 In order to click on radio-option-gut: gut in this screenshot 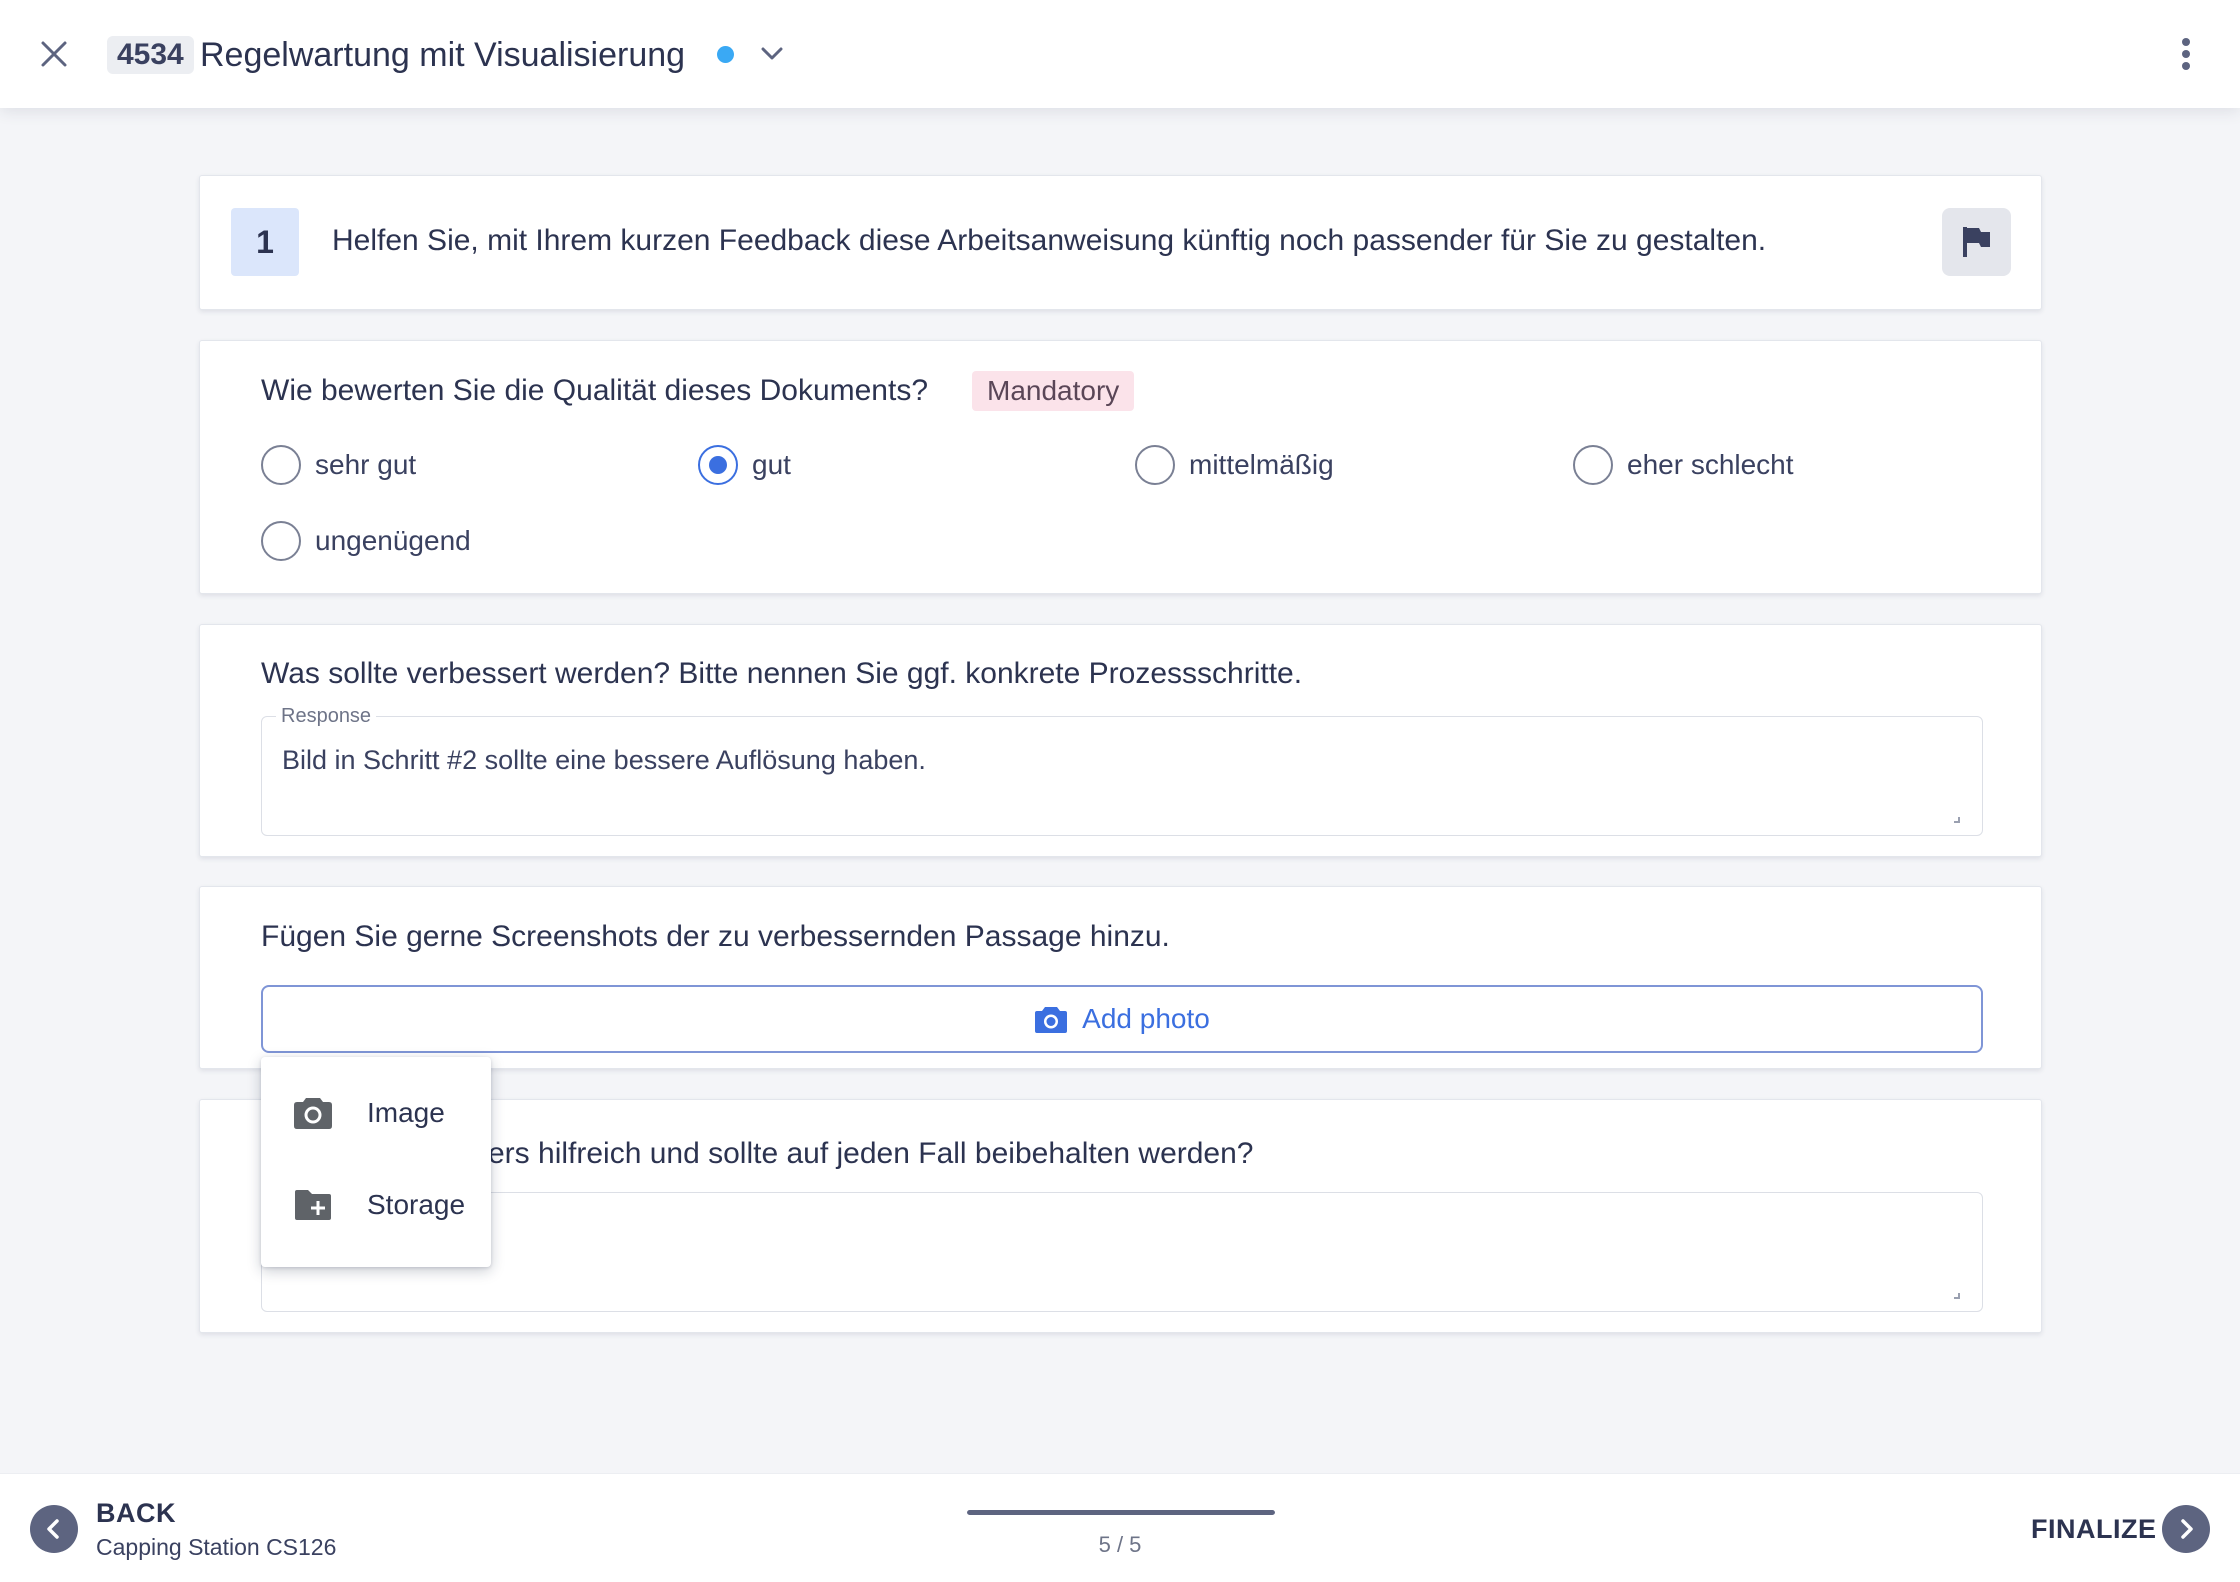, I will do `click(744, 465)`.